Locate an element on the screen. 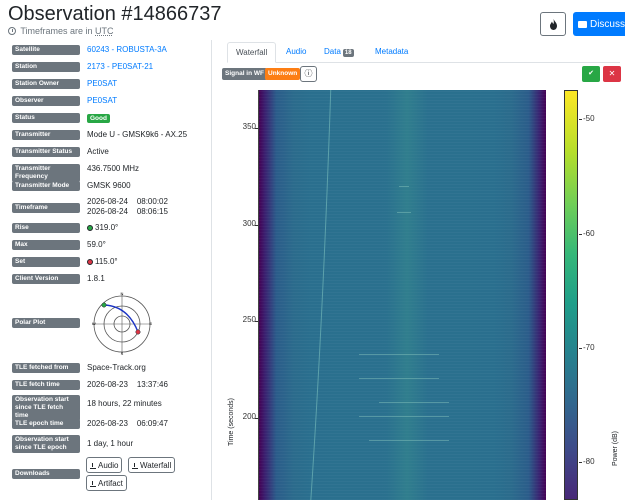 The width and height of the screenshot is (625, 500). transmitter-value: Mode U - GMSK9k6 - AX.25 is located at coordinates (137, 134).